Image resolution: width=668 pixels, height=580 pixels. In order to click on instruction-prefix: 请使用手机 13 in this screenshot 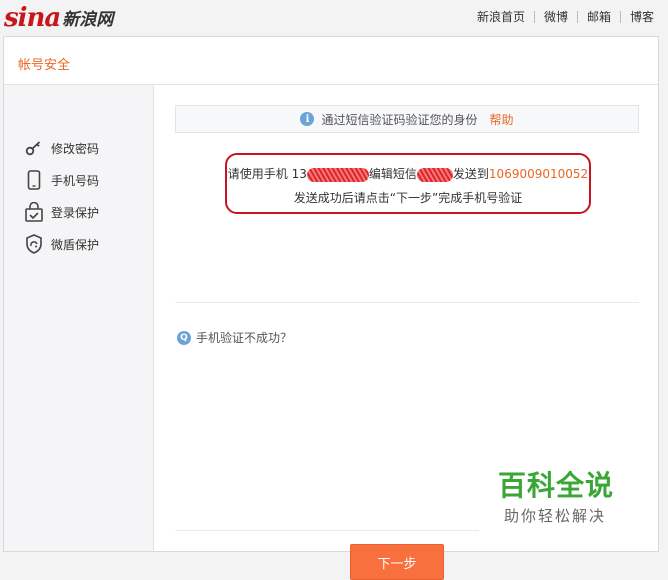, I will do `click(267, 174)`.